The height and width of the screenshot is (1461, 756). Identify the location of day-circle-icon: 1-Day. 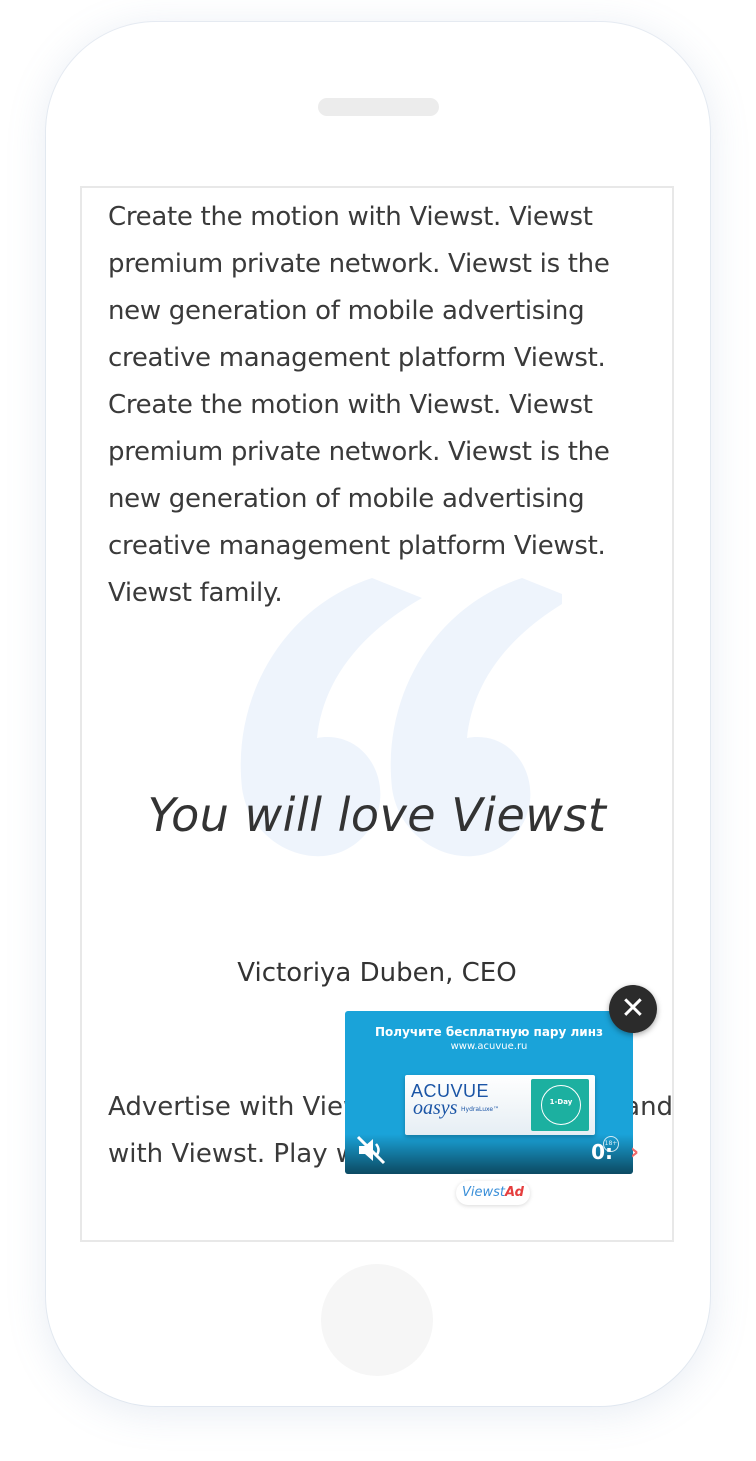
(561, 1105).